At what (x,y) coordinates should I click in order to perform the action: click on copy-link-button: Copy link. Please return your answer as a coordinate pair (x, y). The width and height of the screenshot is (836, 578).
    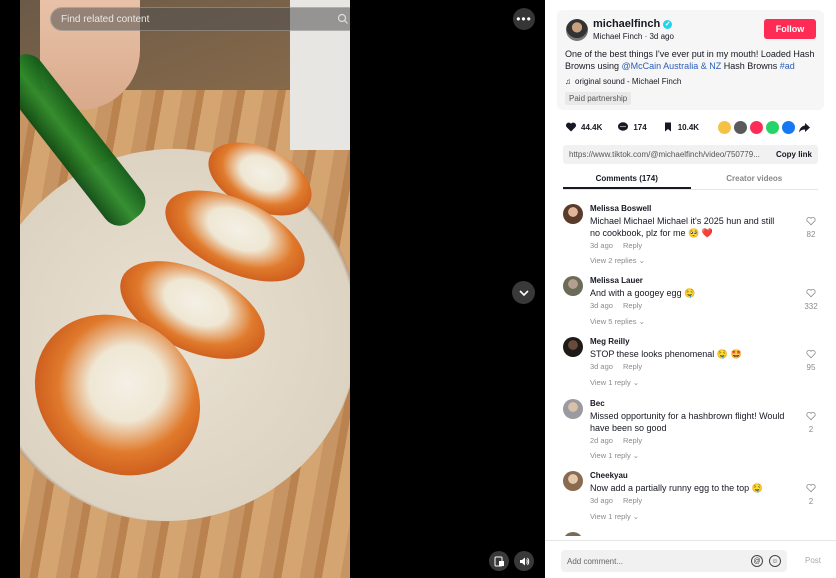
    Looking at the image, I should click on (794, 154).